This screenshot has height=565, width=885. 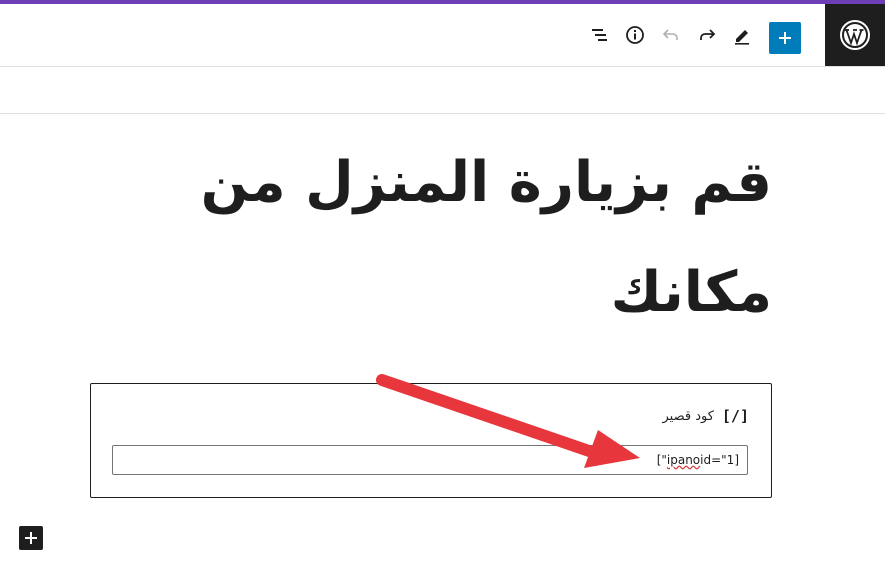 What do you see at coordinates (599, 35) in the screenshot?
I see `list-view-icon` at bounding box center [599, 35].